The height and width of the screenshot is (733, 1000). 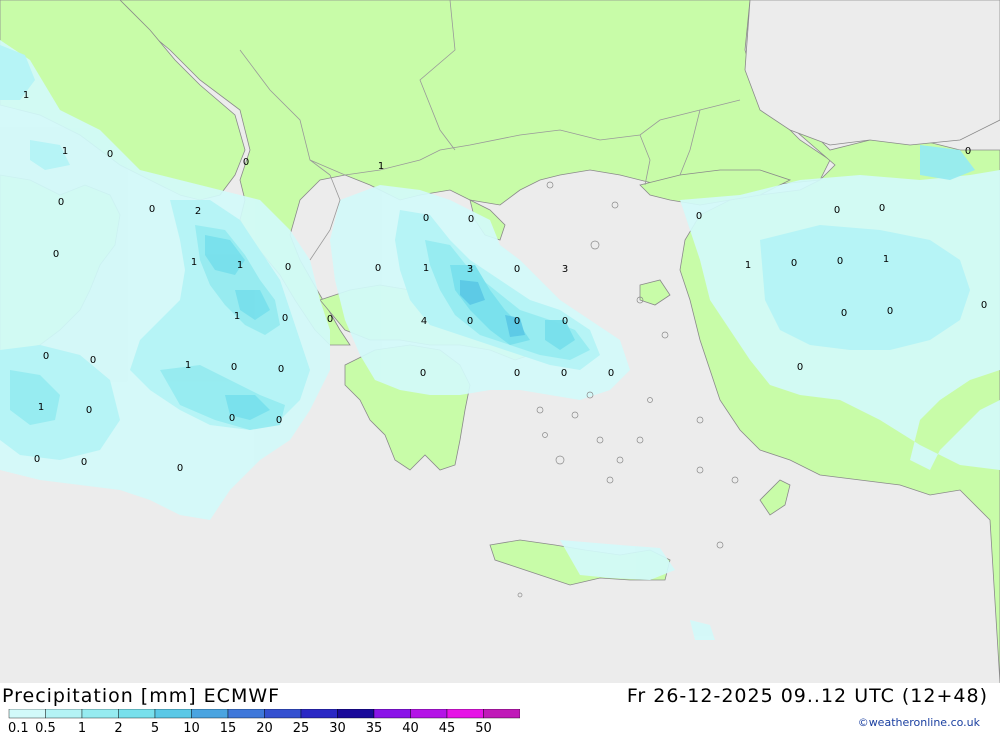 I want to click on legend-label: 5, so click(x=155, y=727).